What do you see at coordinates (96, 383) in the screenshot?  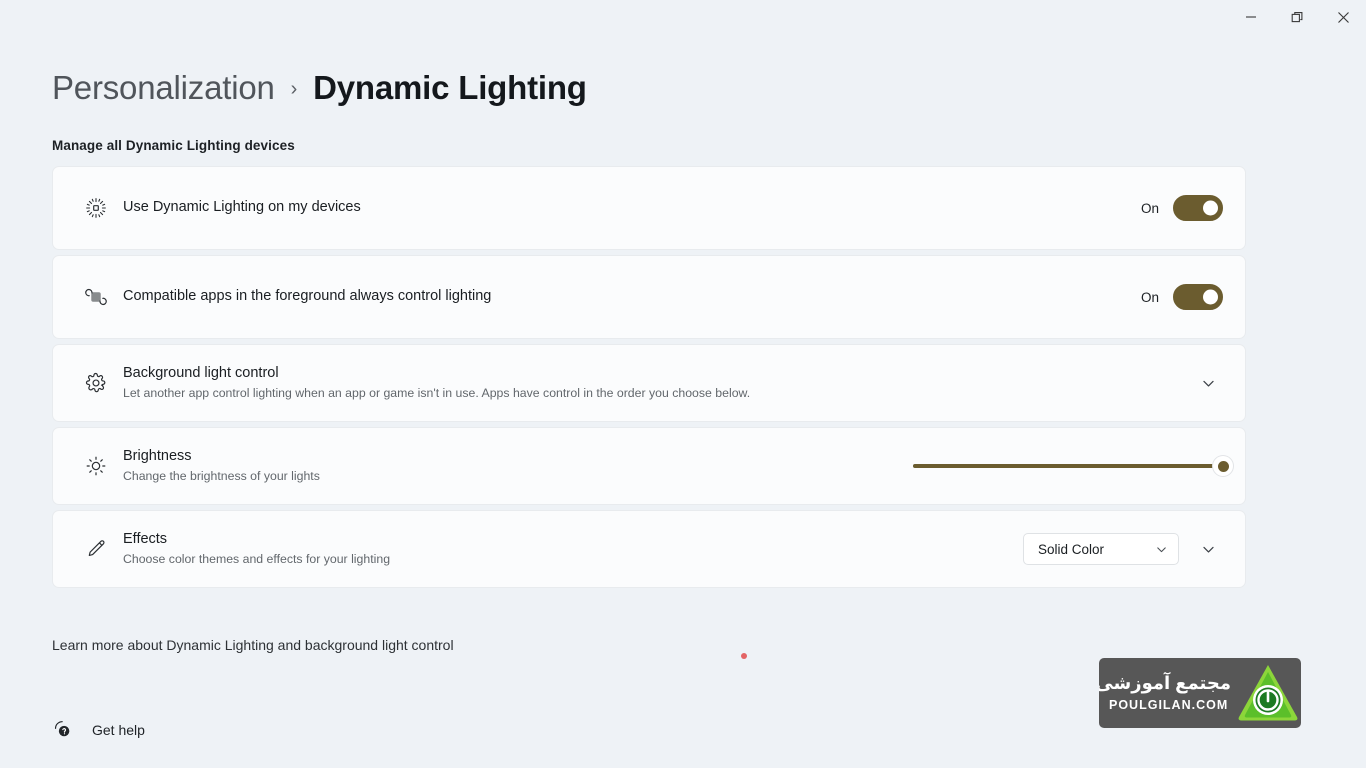 I see `gear-icon` at bounding box center [96, 383].